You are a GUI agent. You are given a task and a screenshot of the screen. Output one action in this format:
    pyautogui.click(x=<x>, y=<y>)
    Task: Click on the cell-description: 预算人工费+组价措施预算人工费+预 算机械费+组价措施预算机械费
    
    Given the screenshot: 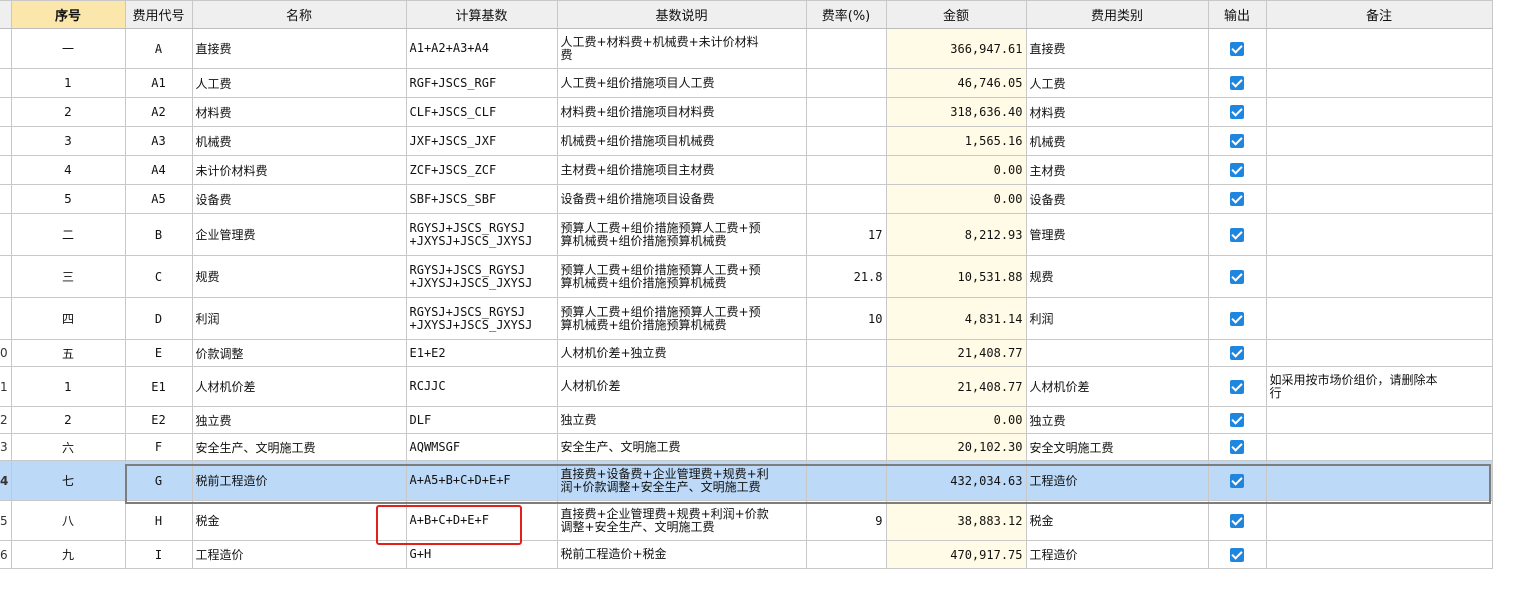 What is the action you would take?
    pyautogui.click(x=681, y=276)
    